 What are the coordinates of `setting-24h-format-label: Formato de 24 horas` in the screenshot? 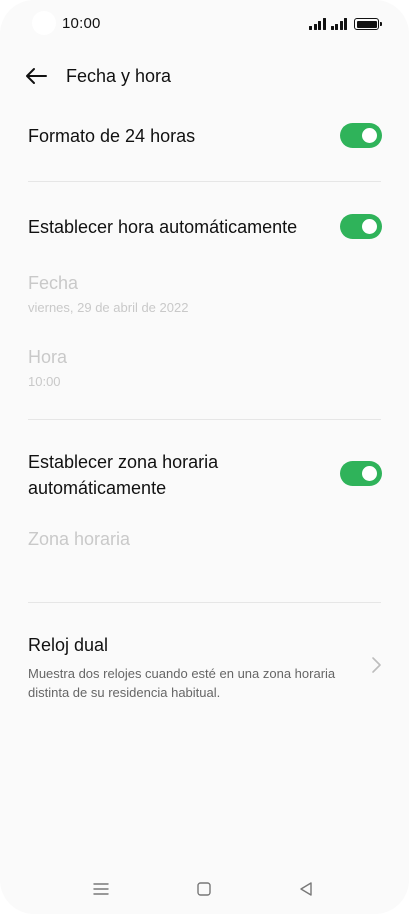 It's located at (112, 136).